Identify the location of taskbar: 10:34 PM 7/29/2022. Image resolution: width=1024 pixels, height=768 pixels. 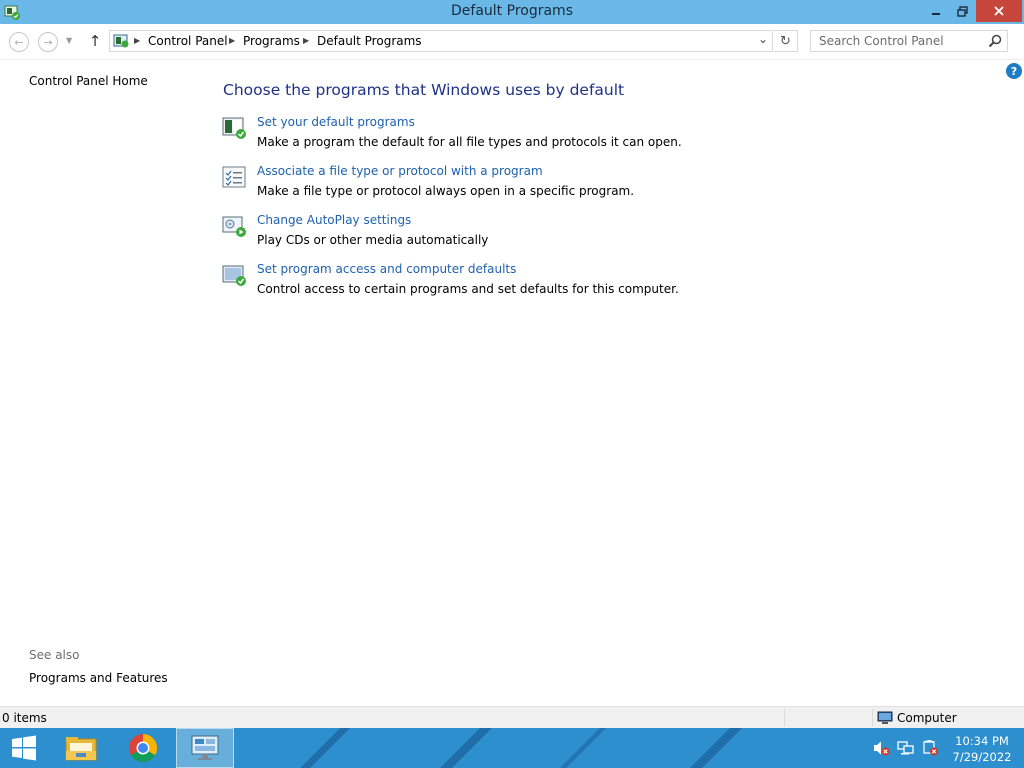
(512, 748).